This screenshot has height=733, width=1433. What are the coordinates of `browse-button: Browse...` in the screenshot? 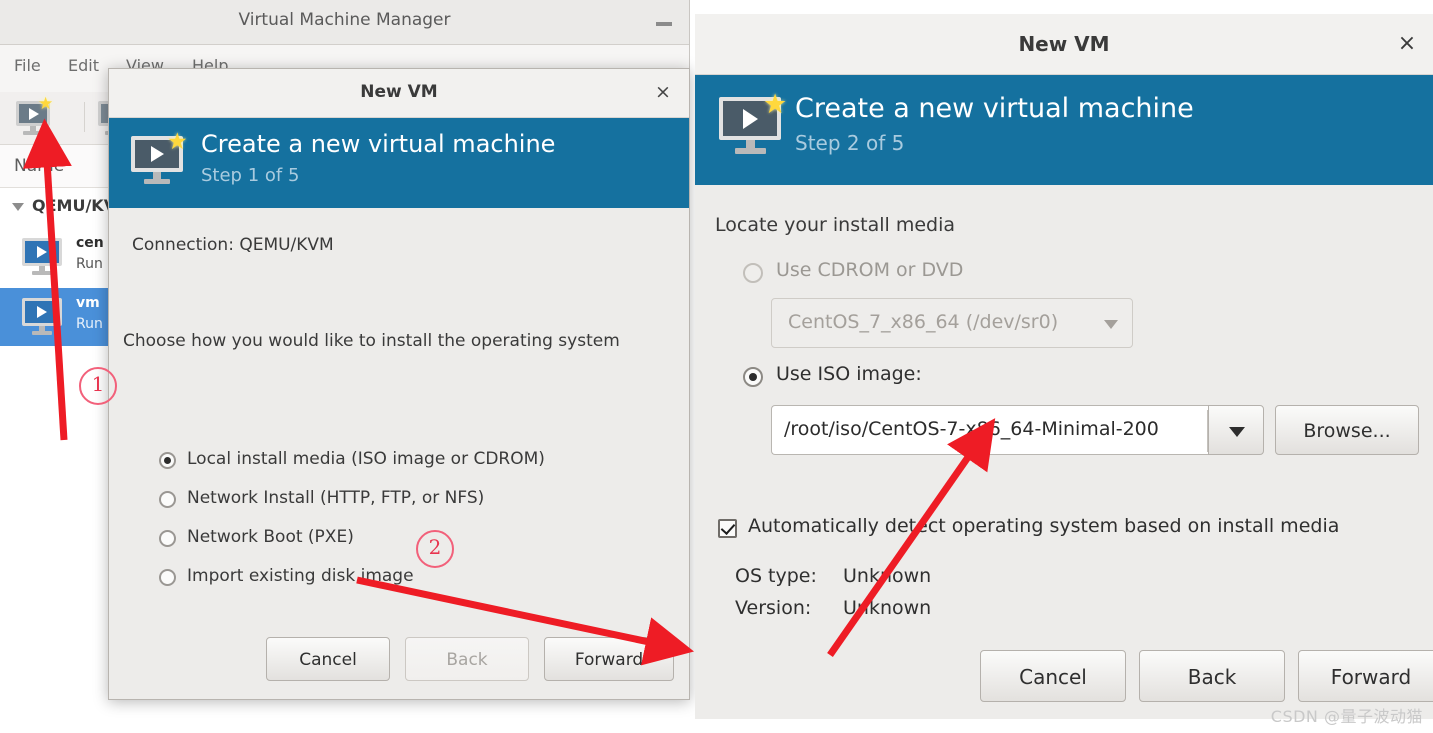 It's located at (1347, 430).